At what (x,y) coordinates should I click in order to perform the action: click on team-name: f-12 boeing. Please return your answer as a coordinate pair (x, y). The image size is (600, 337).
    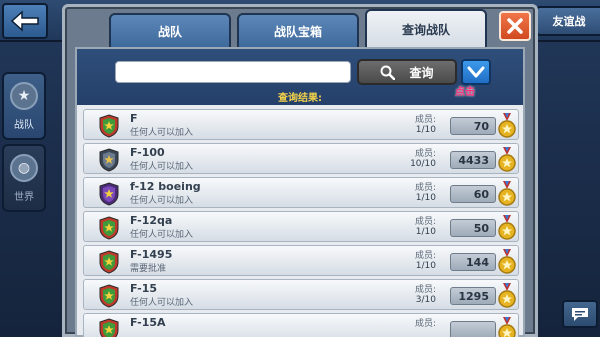
    Looking at the image, I should click on (165, 186).